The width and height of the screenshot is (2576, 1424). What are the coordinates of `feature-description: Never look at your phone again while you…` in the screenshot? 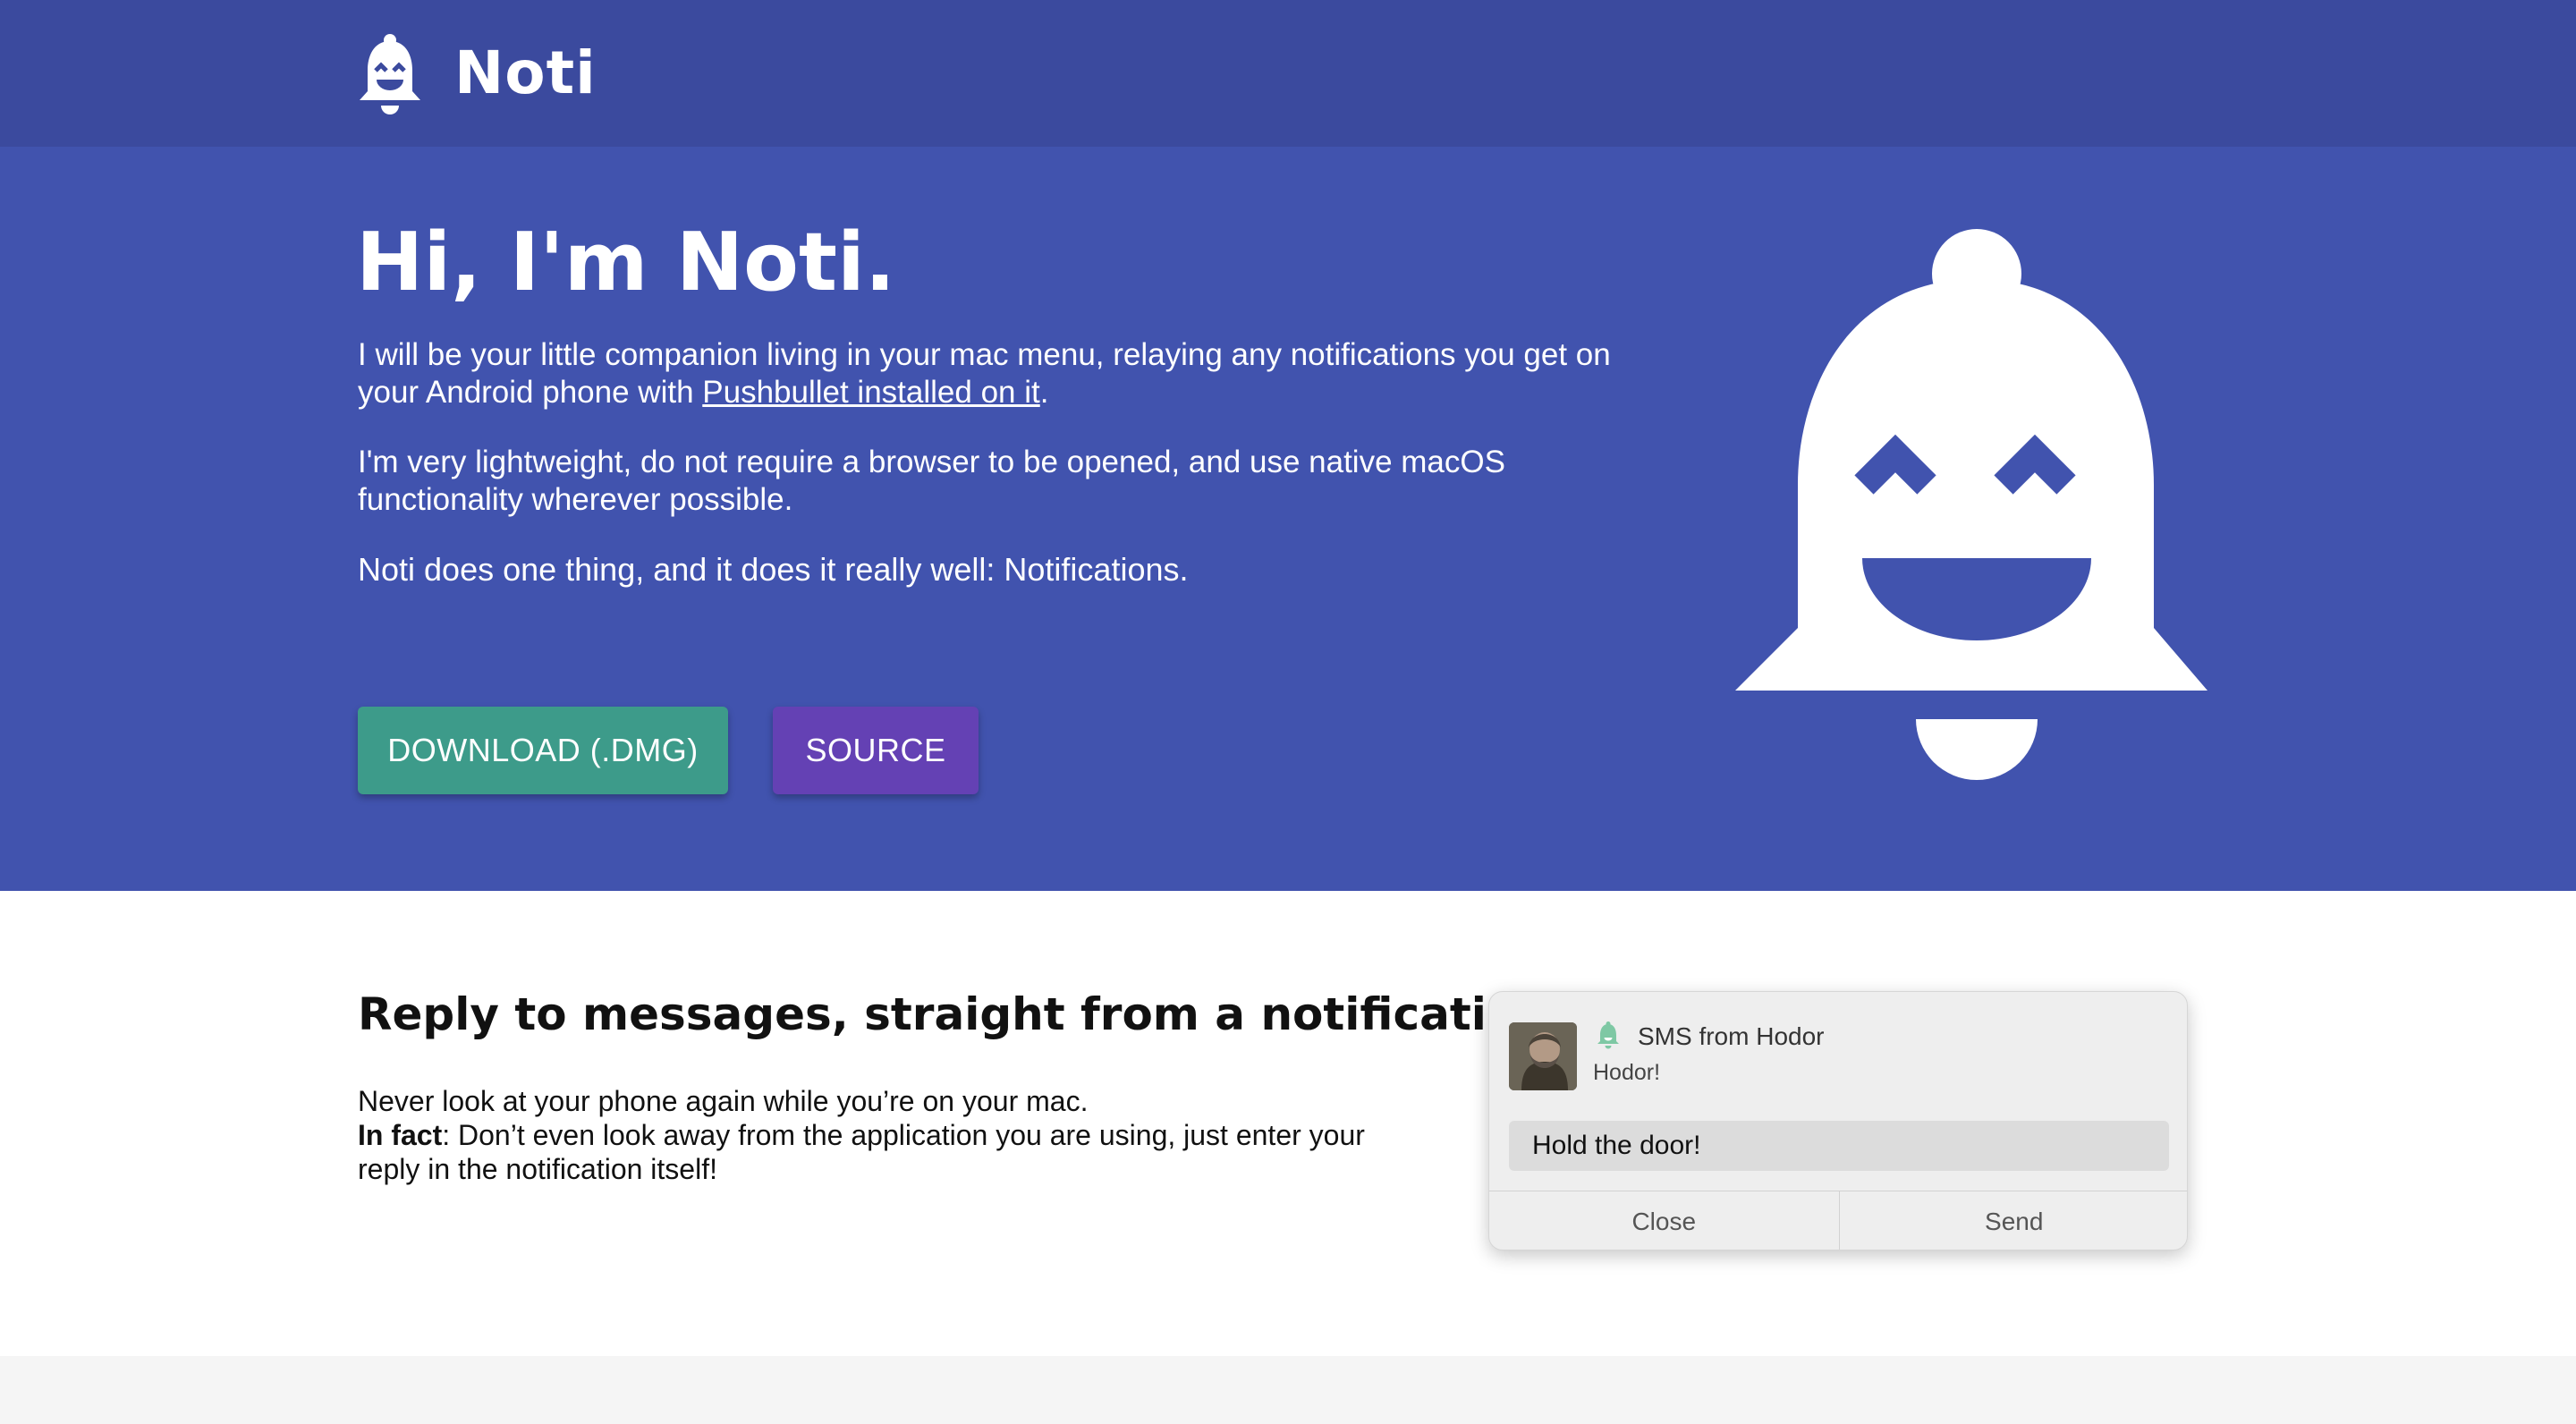 It's located at (876, 1135).